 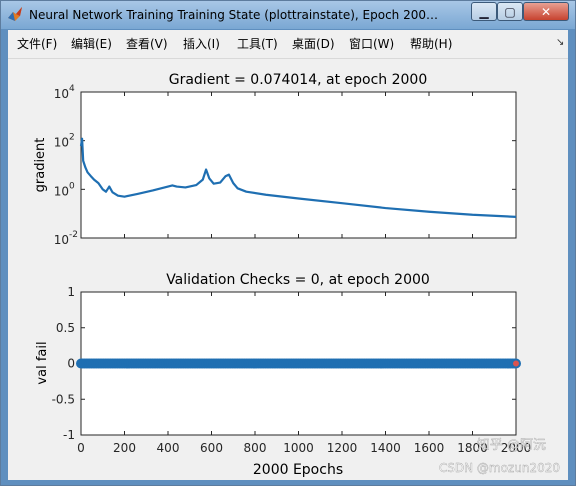 What do you see at coordinates (255, 448) in the screenshot?
I see `validation-xtick-label: 800` at bounding box center [255, 448].